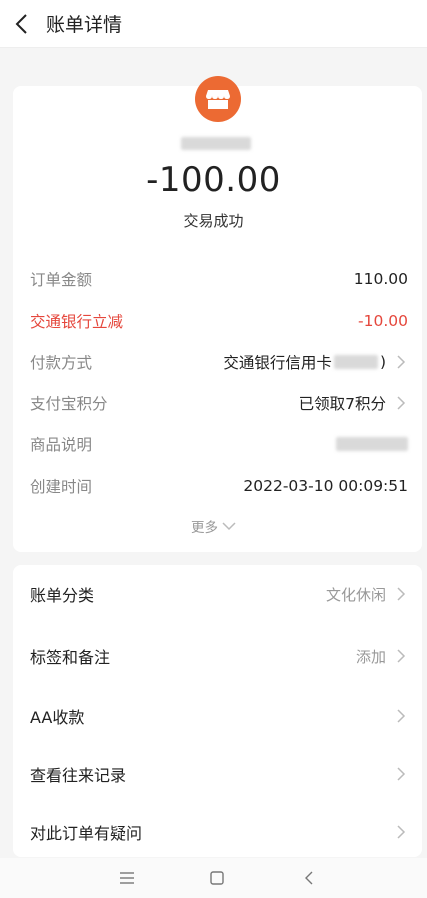 The image size is (427, 898). What do you see at coordinates (204, 528) in the screenshot?
I see `more-label: 更多` at bounding box center [204, 528].